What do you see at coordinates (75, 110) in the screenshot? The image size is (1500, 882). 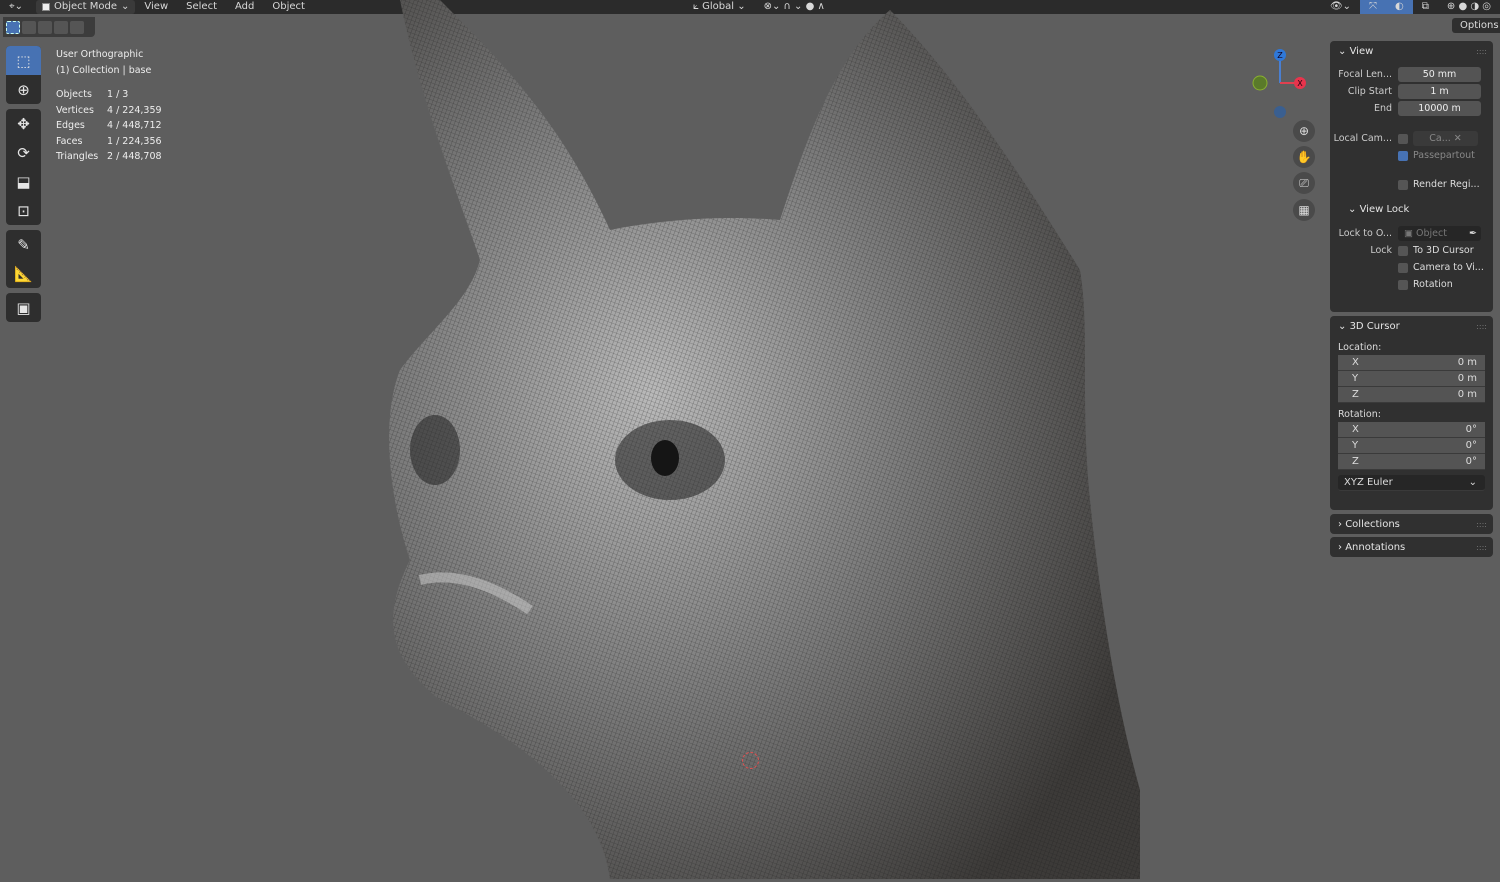 I see `stat-label: Vertices` at bounding box center [75, 110].